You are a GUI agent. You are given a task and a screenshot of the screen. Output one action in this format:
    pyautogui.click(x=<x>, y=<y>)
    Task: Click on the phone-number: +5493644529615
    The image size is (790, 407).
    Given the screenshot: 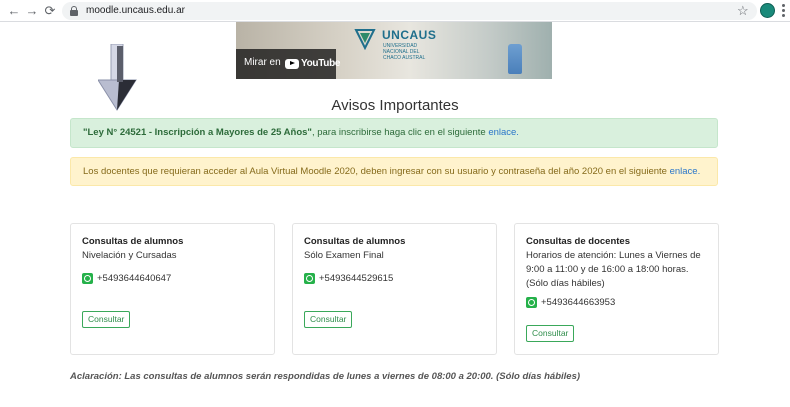 What is the action you would take?
    pyautogui.click(x=356, y=278)
    